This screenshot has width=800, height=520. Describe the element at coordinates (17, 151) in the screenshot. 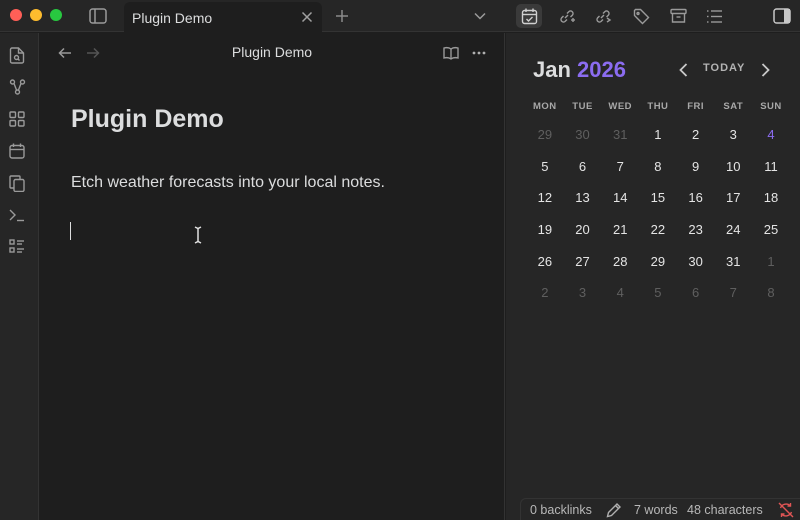

I see `calendar-icon` at that location.